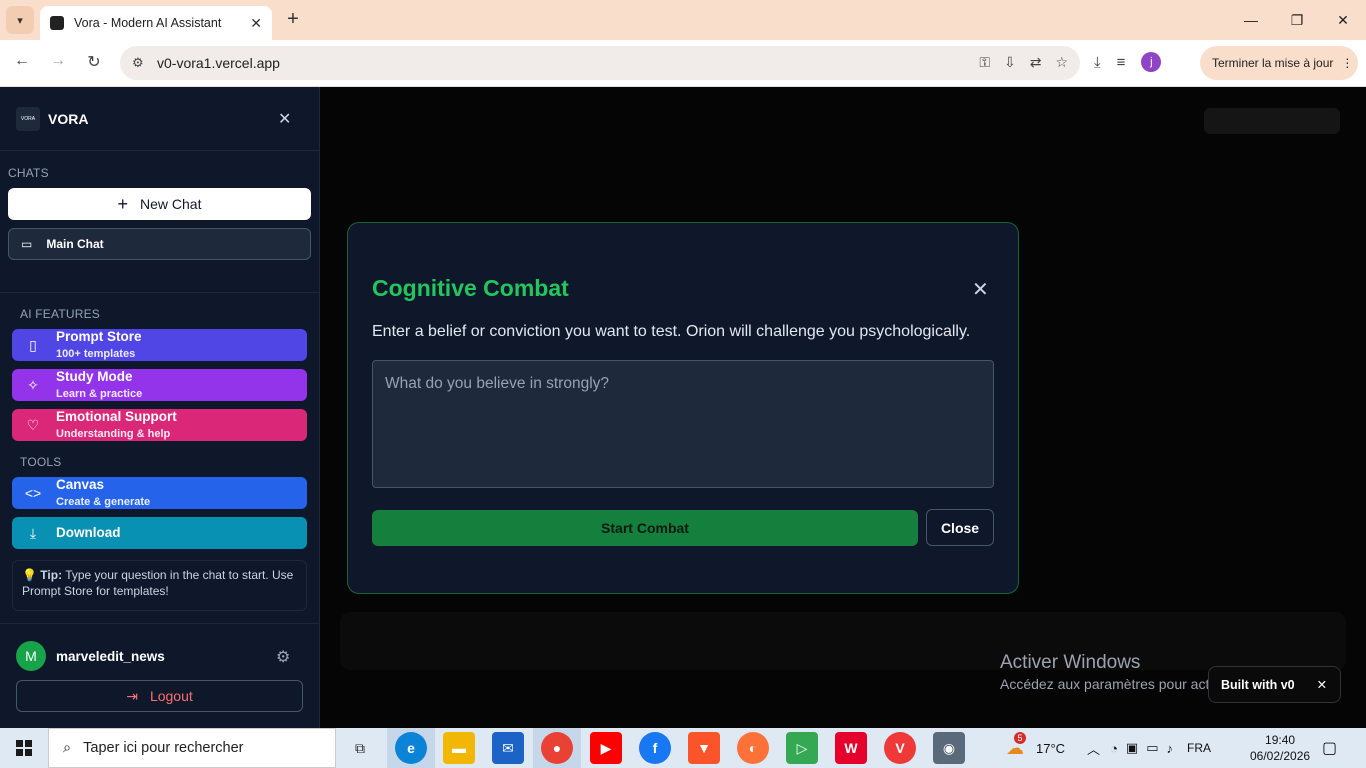 The height and width of the screenshot is (768, 1366). Describe the element at coordinates (949, 748) in the screenshot. I see `camera-icon: ◉` at that location.